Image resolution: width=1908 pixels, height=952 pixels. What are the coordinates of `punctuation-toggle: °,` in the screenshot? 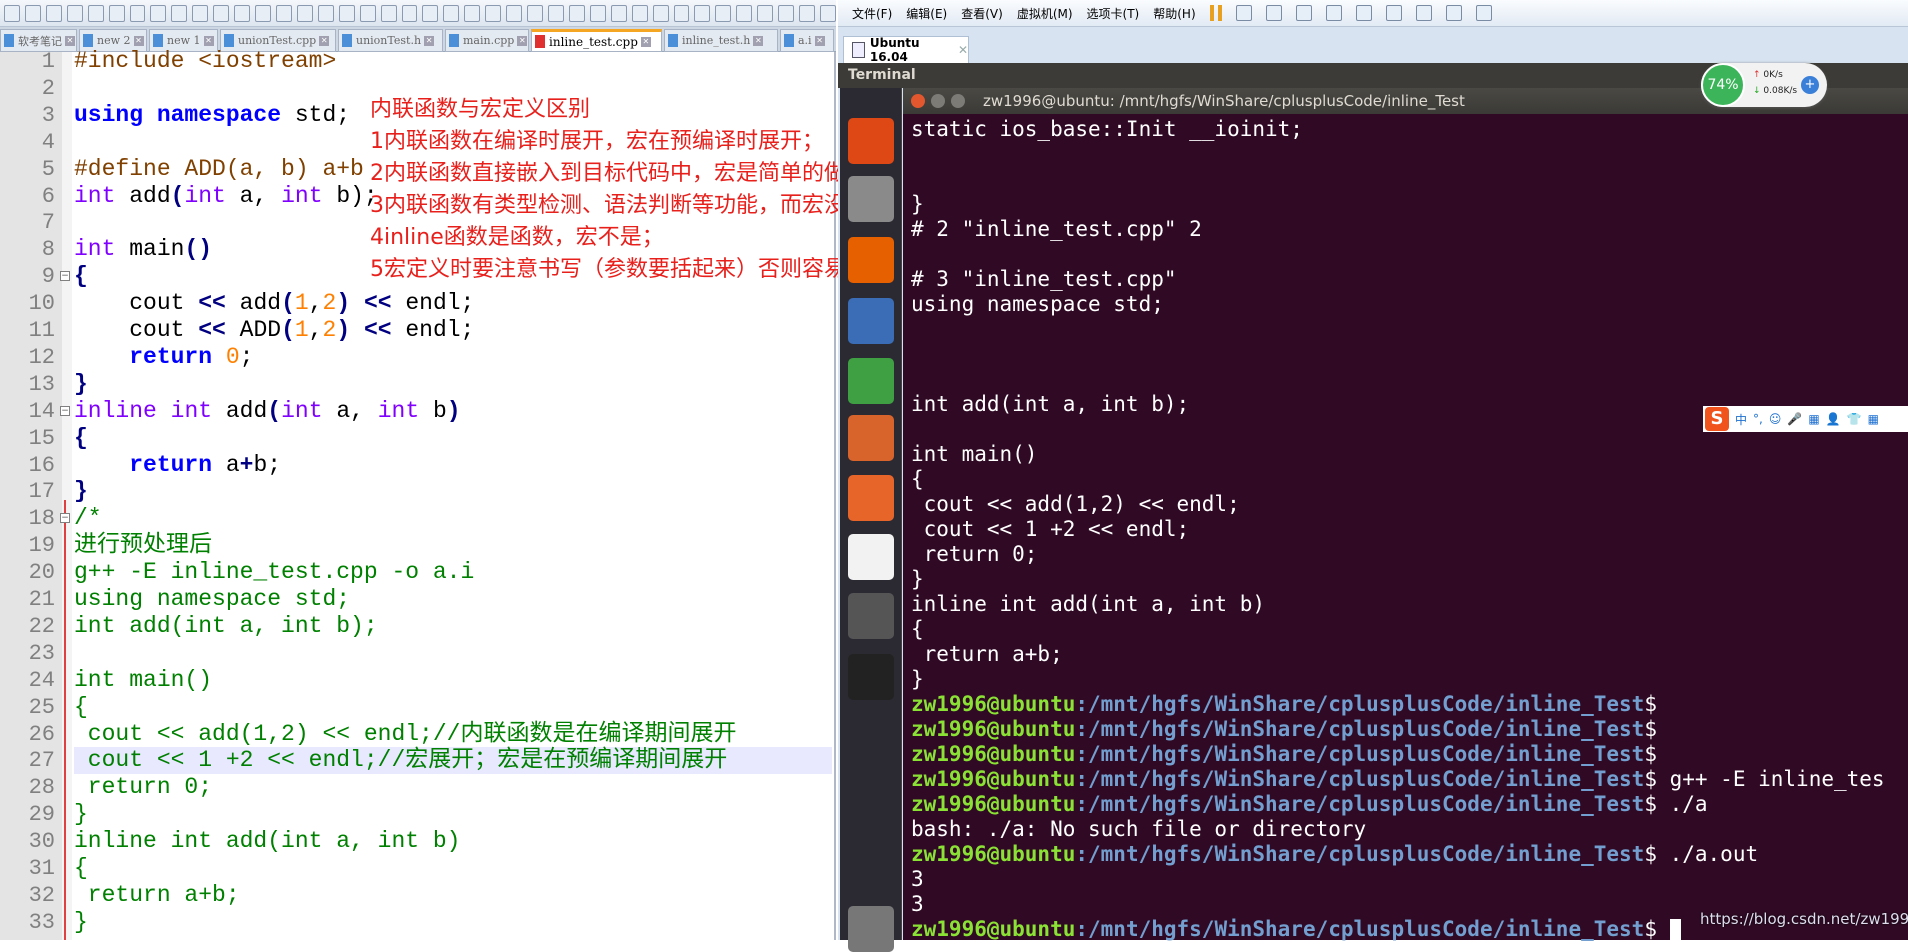 It's located at (1758, 419).